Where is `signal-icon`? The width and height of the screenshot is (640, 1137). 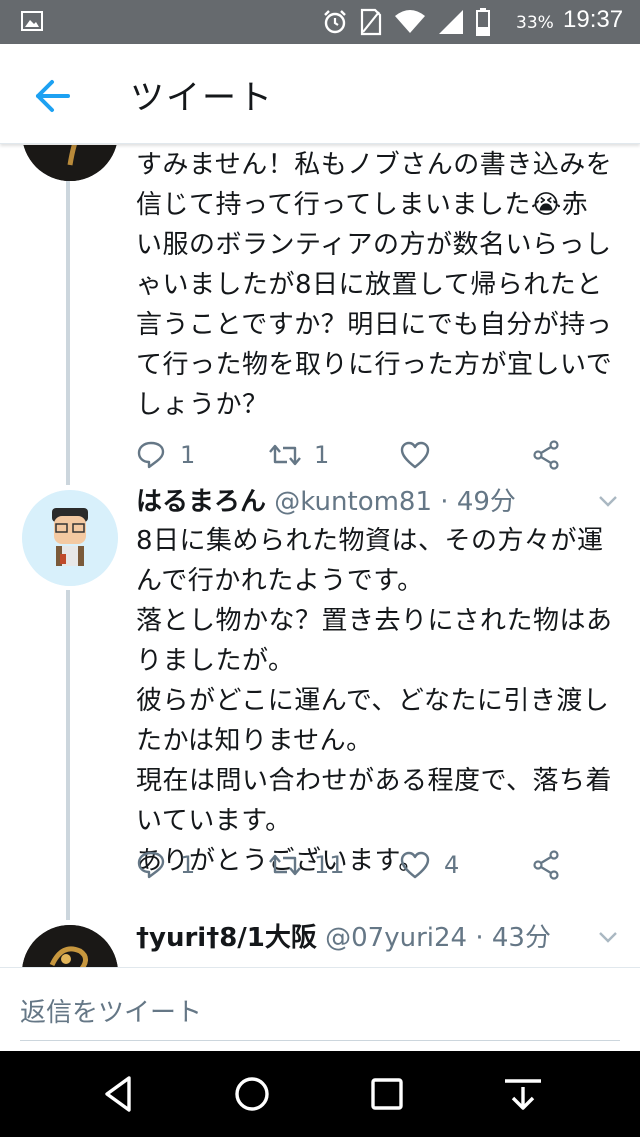
signal-icon is located at coordinates (451, 22).